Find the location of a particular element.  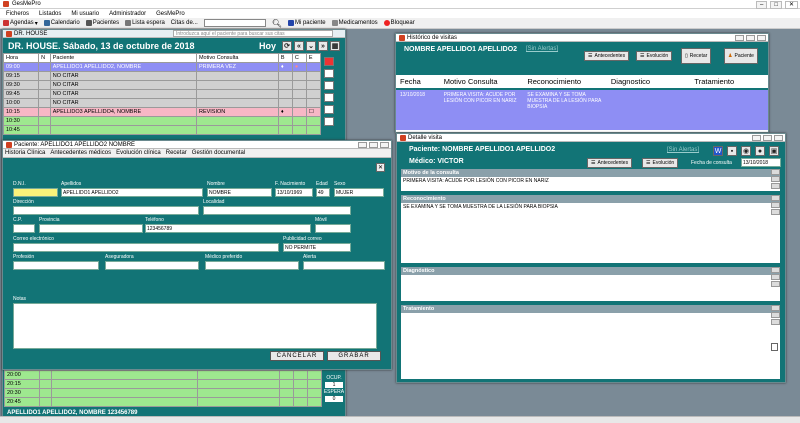

profesion-input is located at coordinates (56, 265).